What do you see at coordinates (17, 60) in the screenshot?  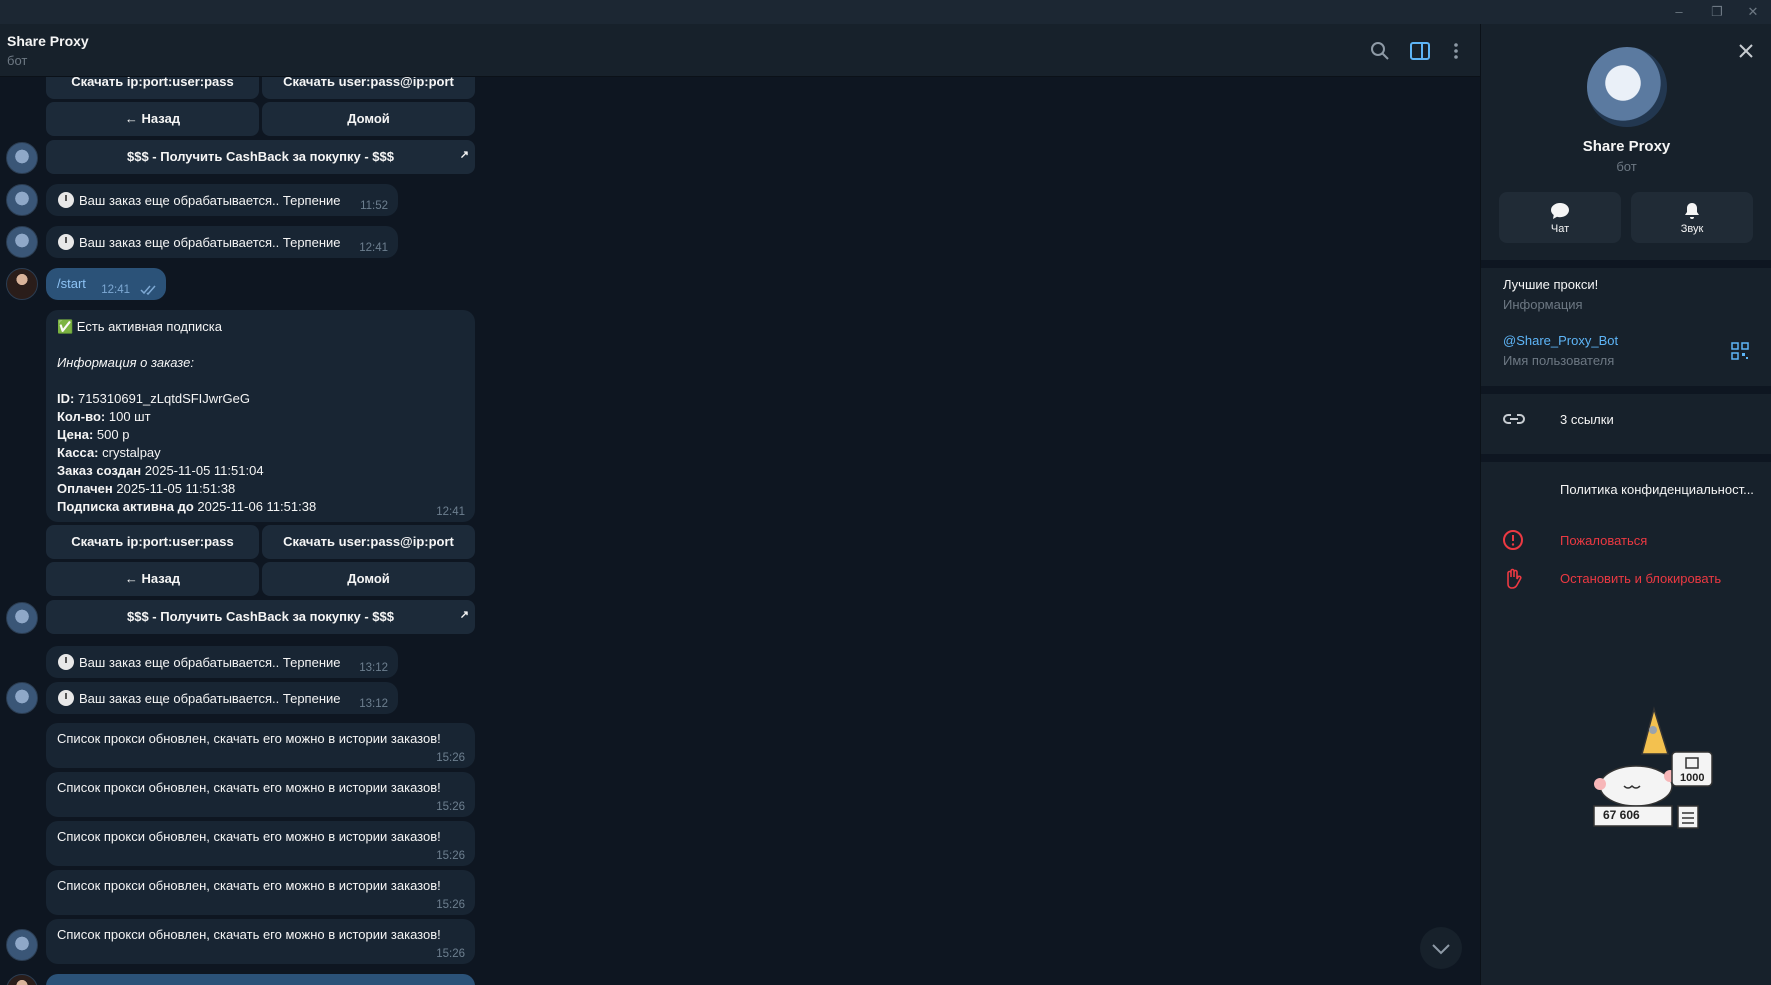 I see `chat-subtitle: бот` at bounding box center [17, 60].